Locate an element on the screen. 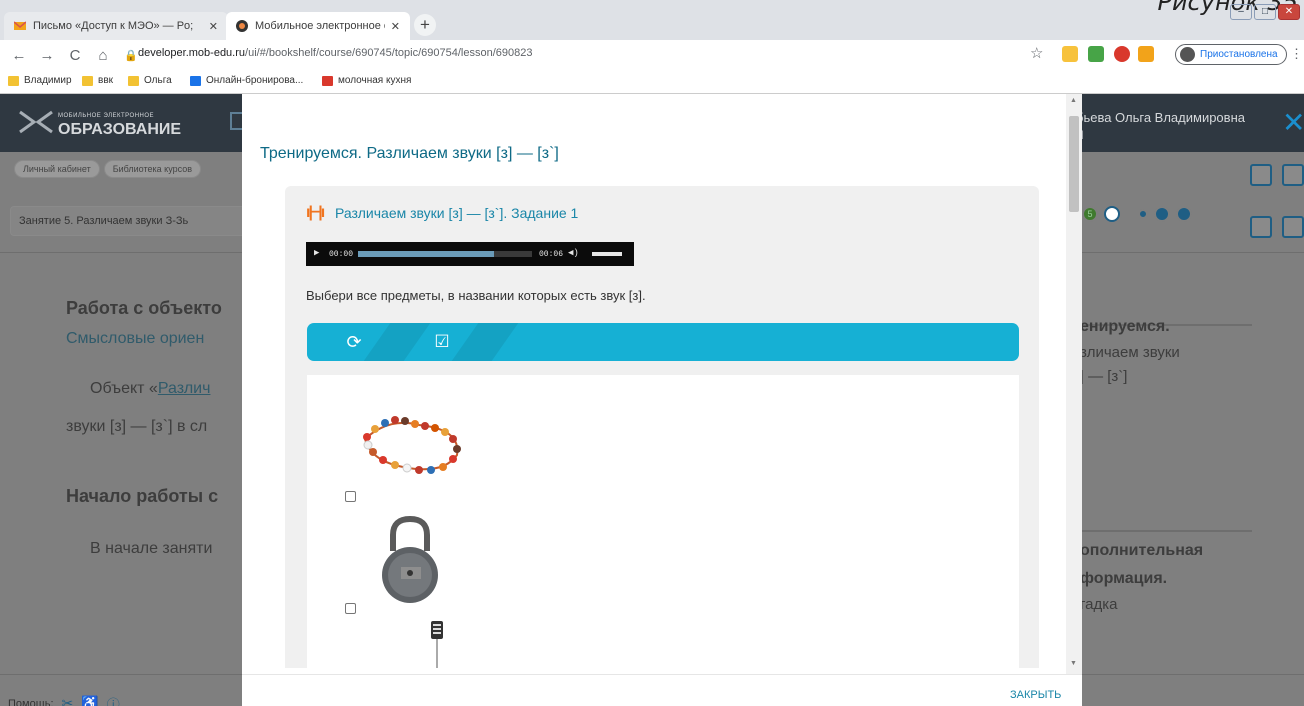  profile-paused-button: Приостановлена is located at coordinates (1231, 54).